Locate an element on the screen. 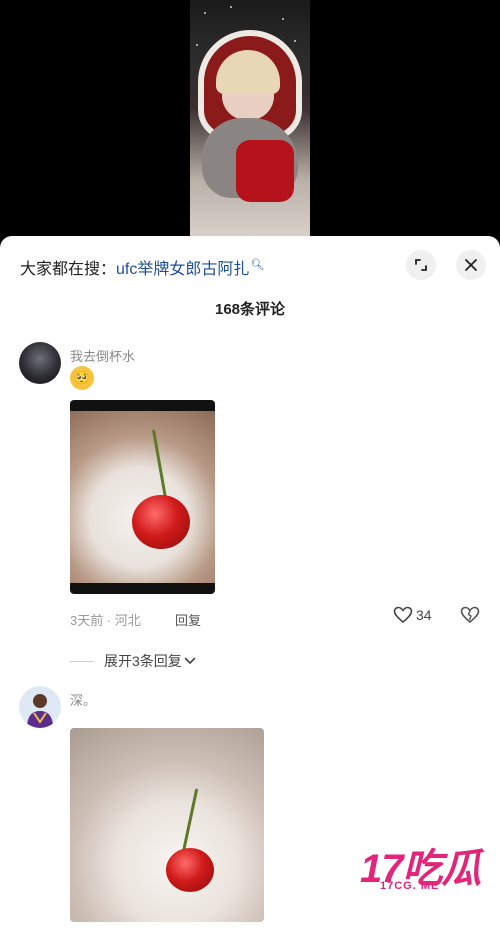  comment-count: 168条评论 is located at coordinates (250, 309).